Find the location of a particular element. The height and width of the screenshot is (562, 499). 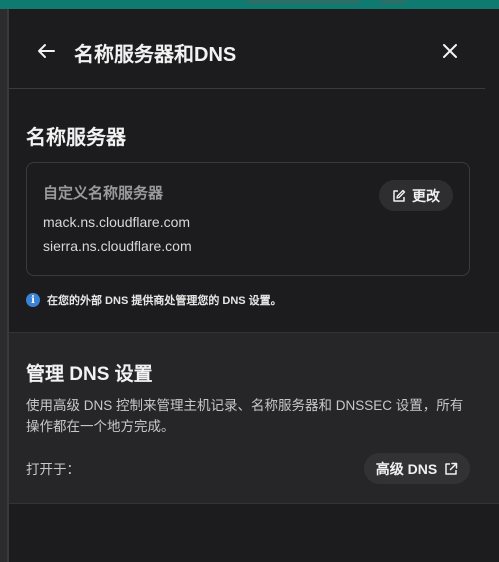

nameserver-item: sierra.ns.cloudflare.com is located at coordinates (117, 246).